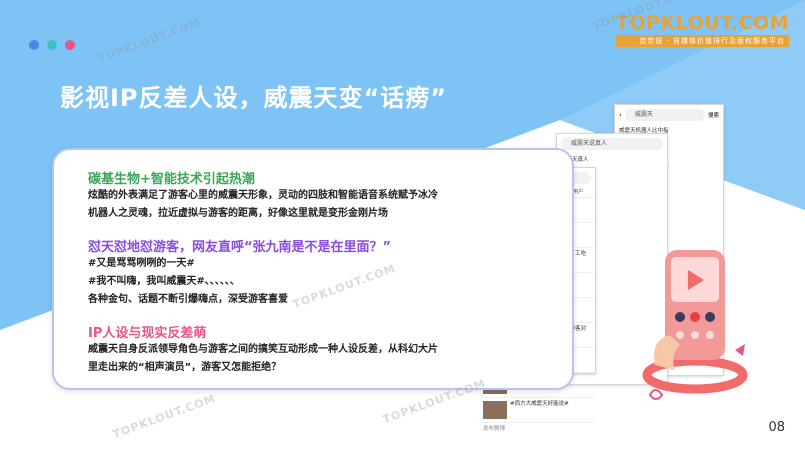 This screenshot has height=457, width=805. I want to click on brand-tagline: 克劳锐 · 自媒体价值排行及版权服务平台, so click(702, 41).